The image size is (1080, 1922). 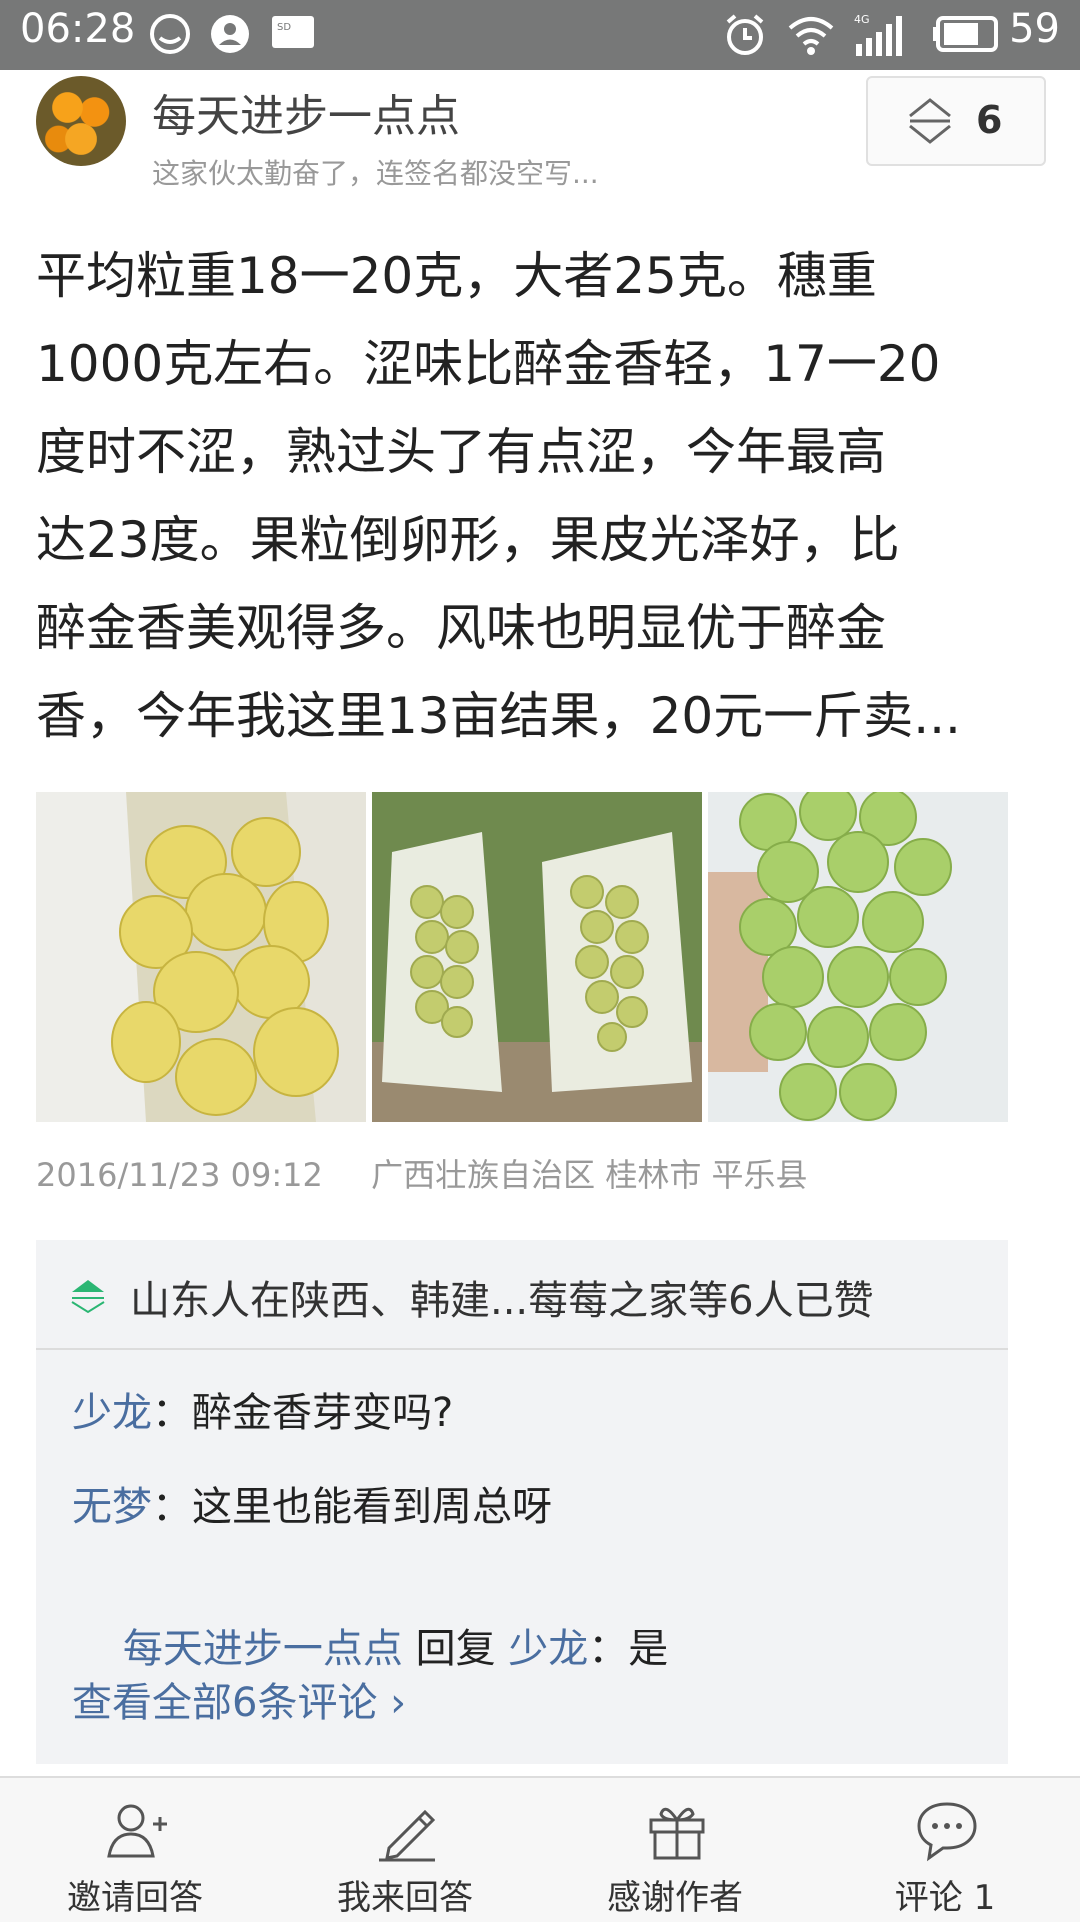 I want to click on alarm-icon, so click(x=745, y=37).